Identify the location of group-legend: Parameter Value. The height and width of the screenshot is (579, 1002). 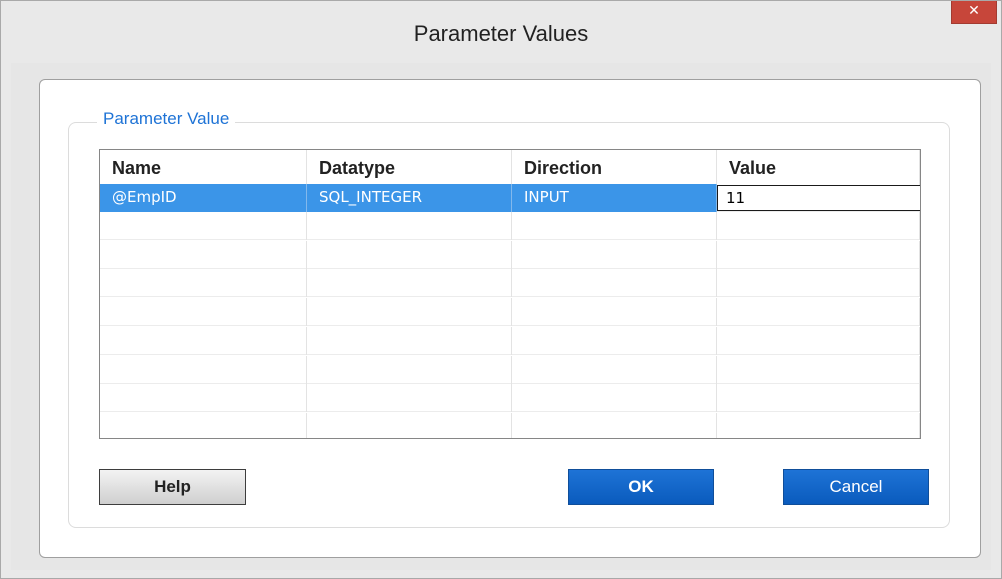
(166, 119).